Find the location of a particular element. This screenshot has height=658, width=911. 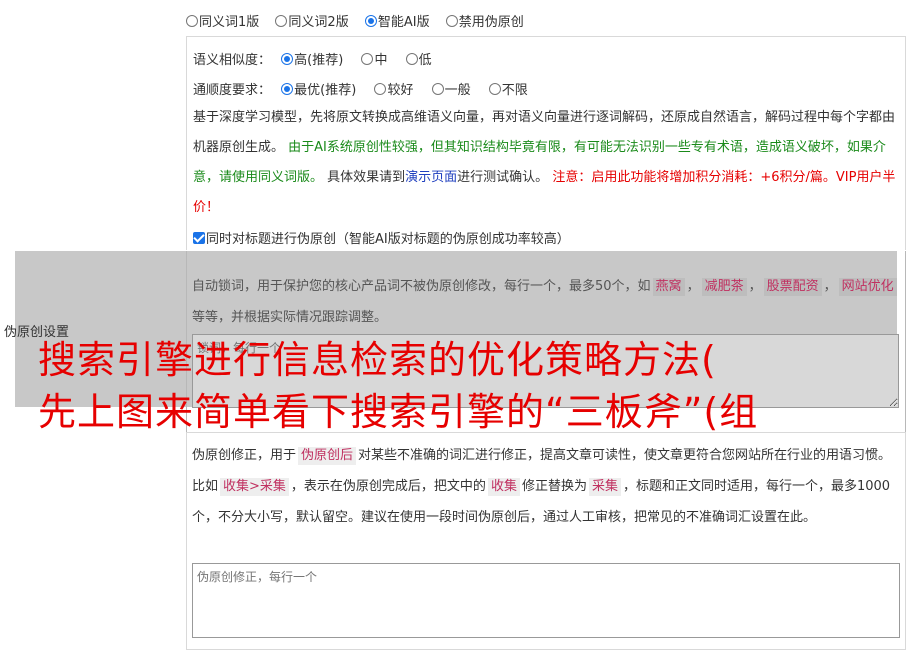

similarity-row: 语义相似度： 高(推荐) 中 低 is located at coordinates (319, 58).